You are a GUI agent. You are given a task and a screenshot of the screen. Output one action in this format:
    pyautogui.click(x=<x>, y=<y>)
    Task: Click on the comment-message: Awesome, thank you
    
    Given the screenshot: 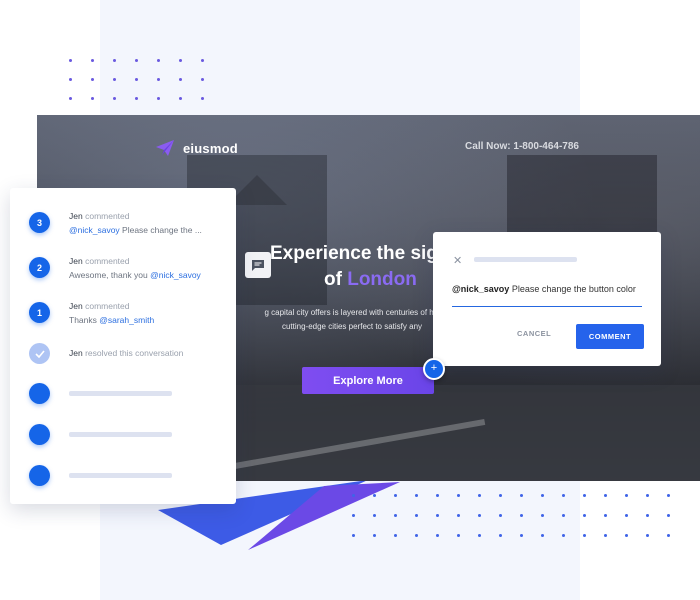 What is the action you would take?
    pyautogui.click(x=110, y=275)
    